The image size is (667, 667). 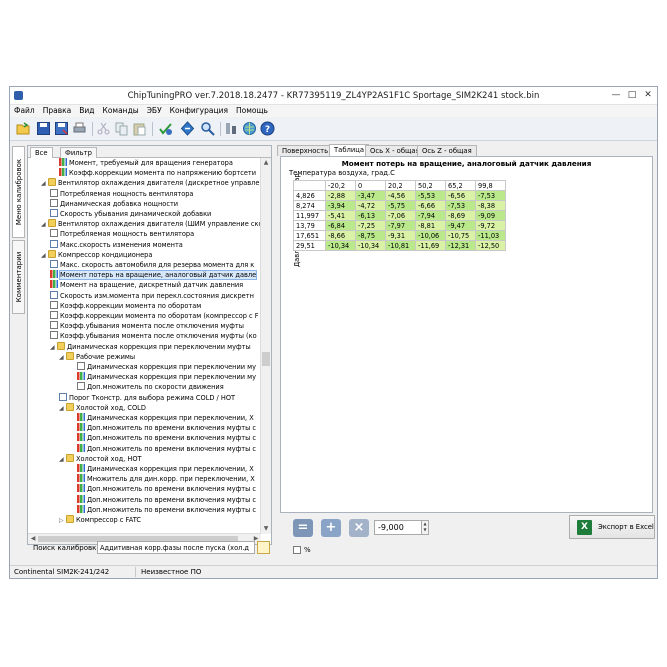 I want to click on map-cell: -6,66, so click(x=430, y=205).